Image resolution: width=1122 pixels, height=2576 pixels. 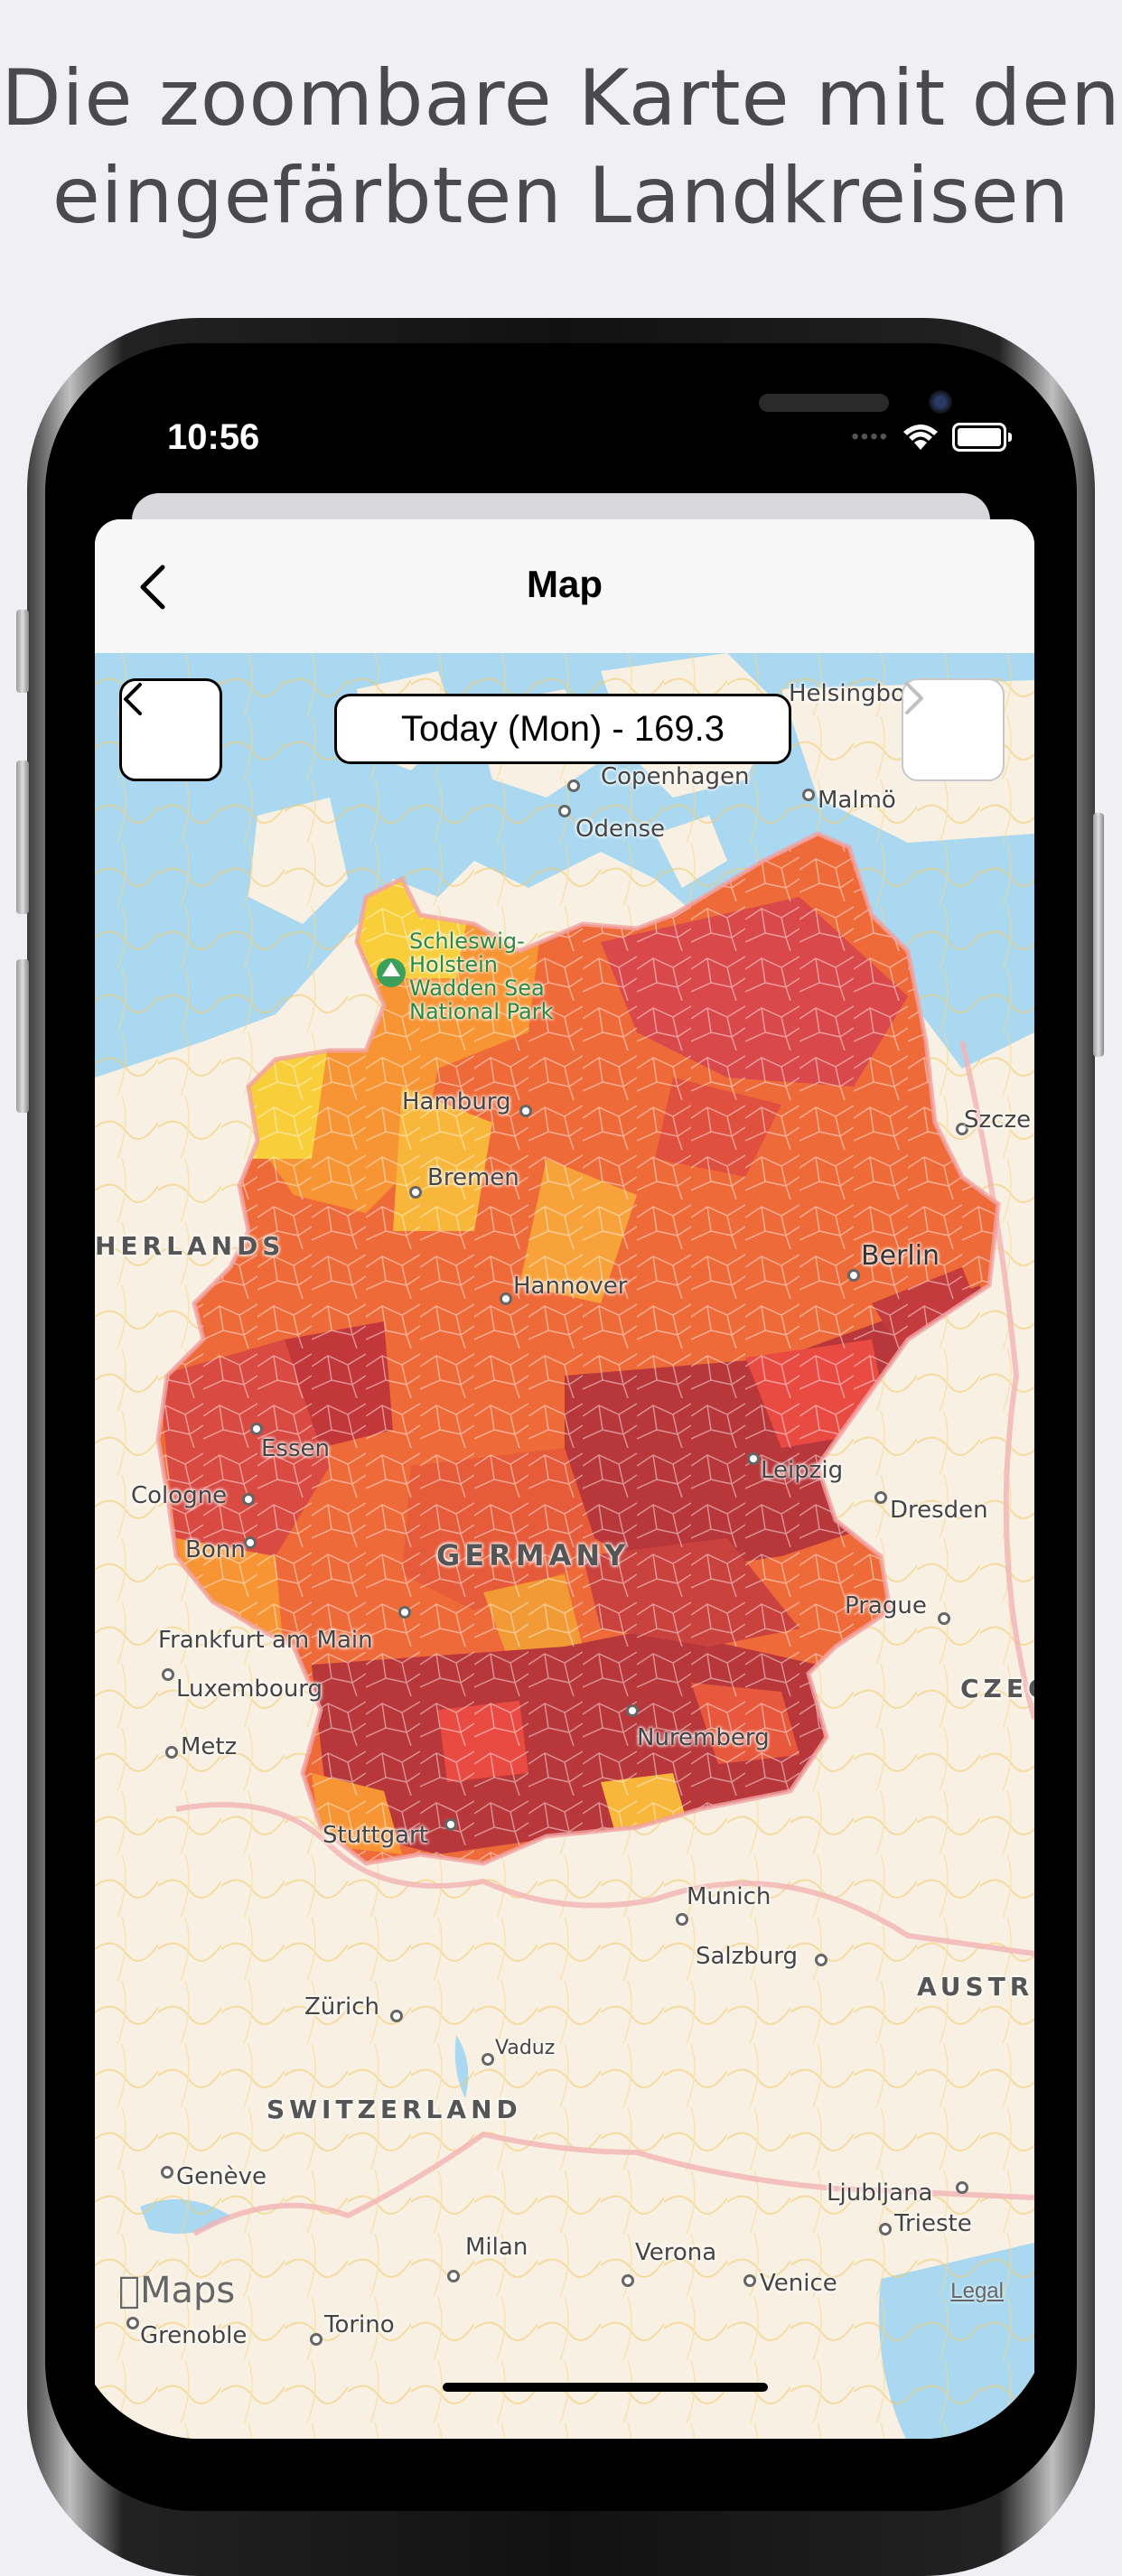 I want to click on city-dot-malmo, so click(x=808, y=795).